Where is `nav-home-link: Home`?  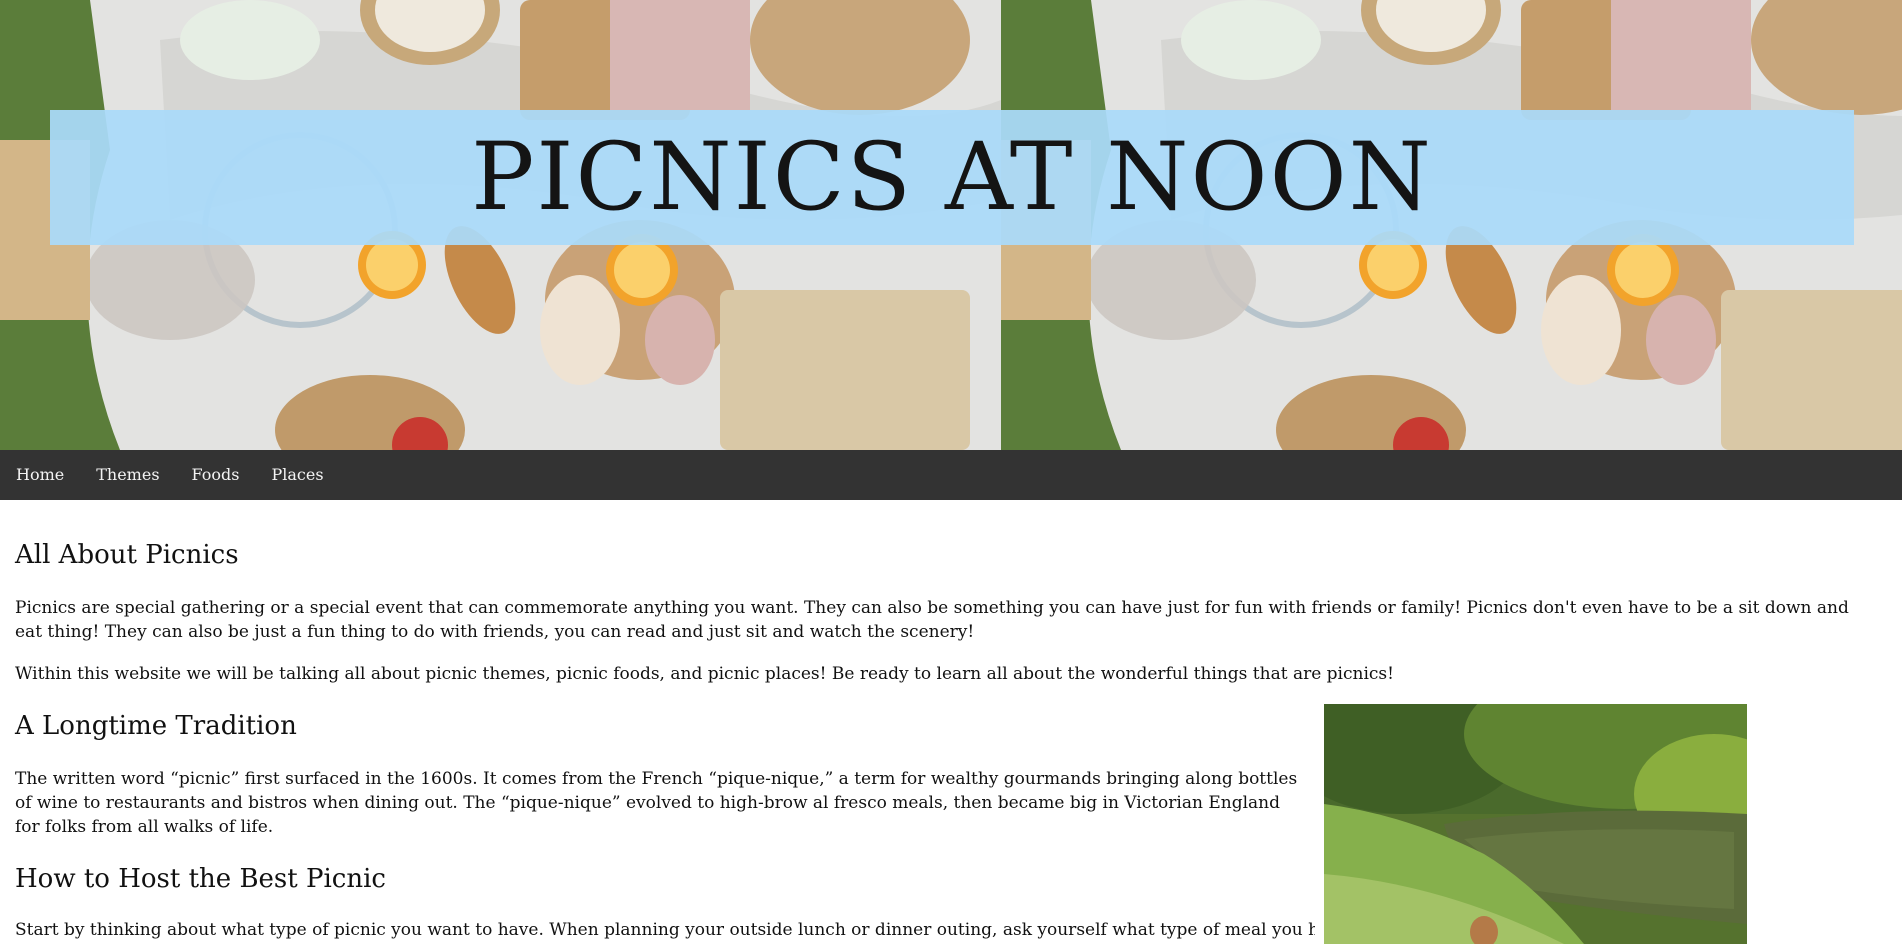
nav-home-link: Home is located at coordinates (40, 475).